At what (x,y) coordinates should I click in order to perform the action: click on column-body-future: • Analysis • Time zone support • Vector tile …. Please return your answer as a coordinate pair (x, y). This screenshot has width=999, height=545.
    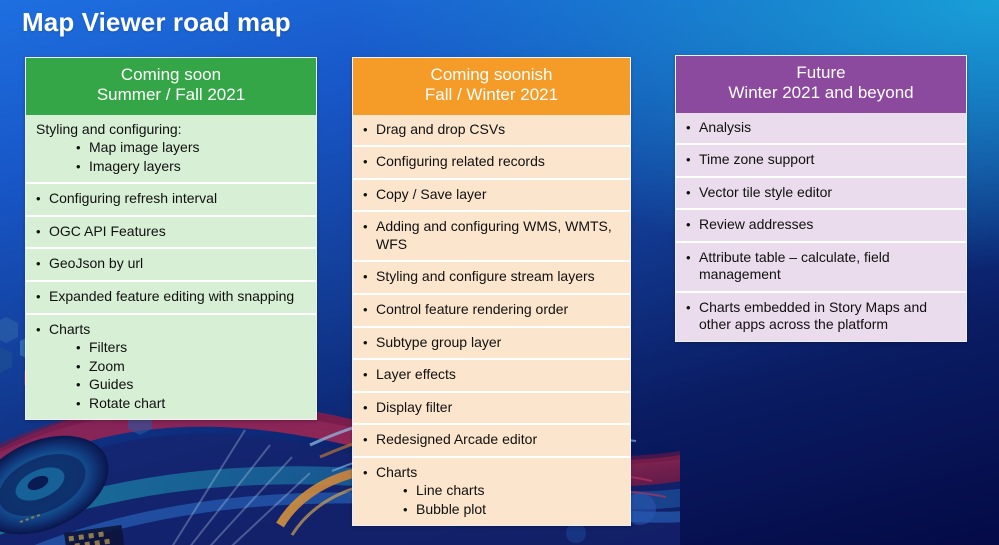
    Looking at the image, I should click on (821, 226).